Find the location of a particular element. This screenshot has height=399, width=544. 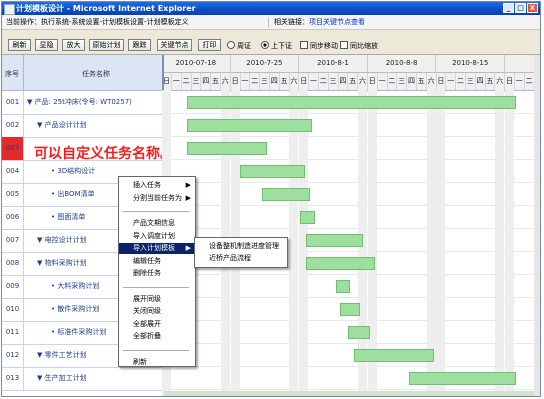

menu-item: 导入调度计划 is located at coordinates (157, 236).